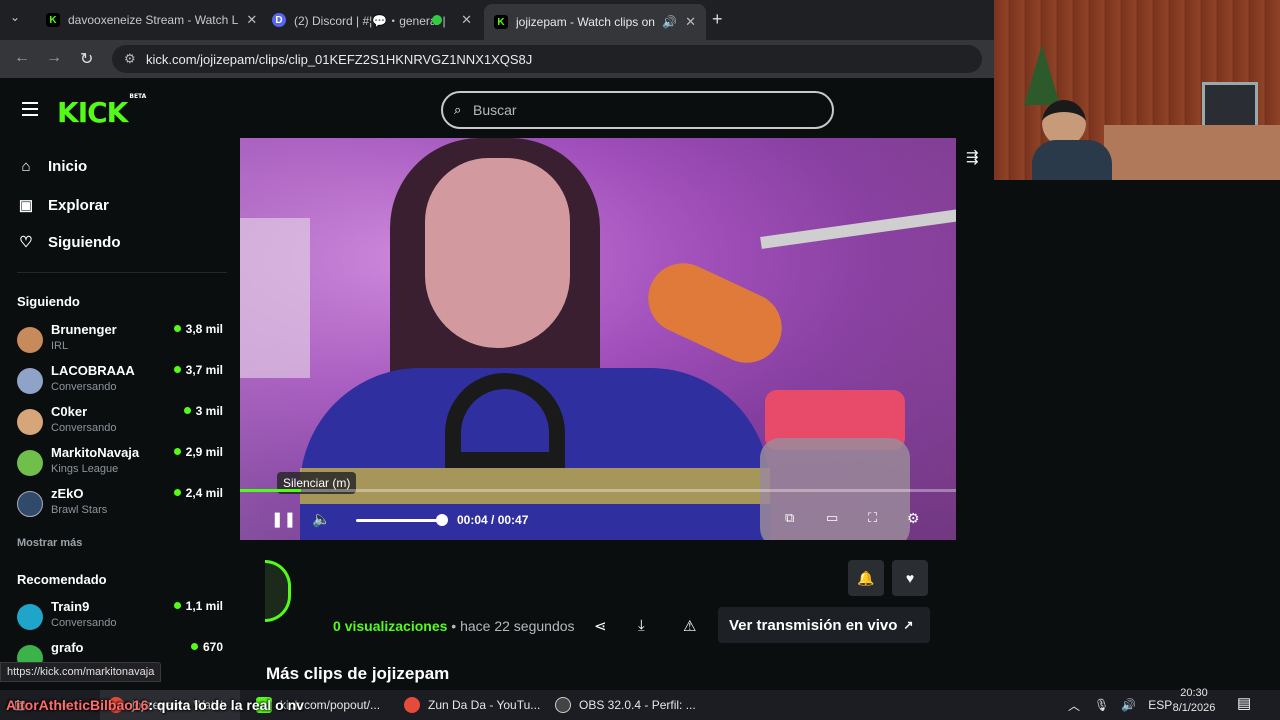 The width and height of the screenshot is (1280, 720). I want to click on search-input: ⌕ Buscar, so click(637, 110).